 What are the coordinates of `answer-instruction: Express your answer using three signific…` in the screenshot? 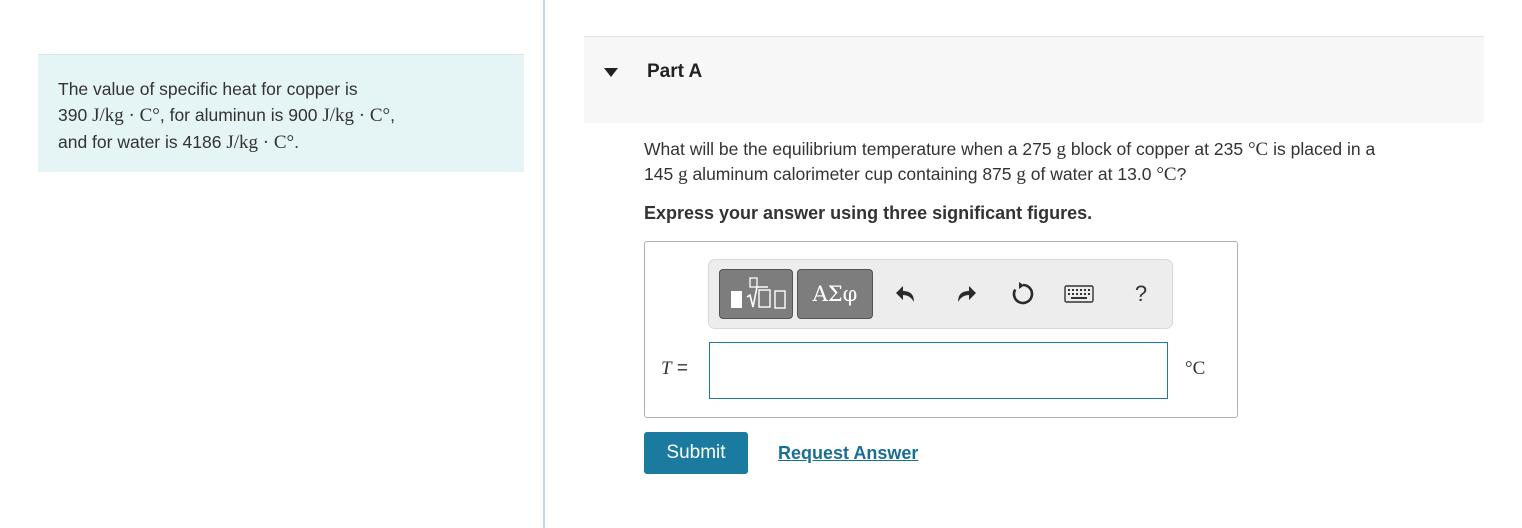 It's located at (868, 213).